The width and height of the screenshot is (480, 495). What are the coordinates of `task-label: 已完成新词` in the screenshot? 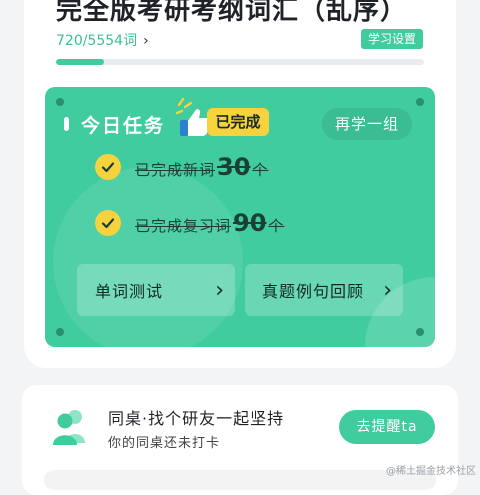 It's located at (175, 170).